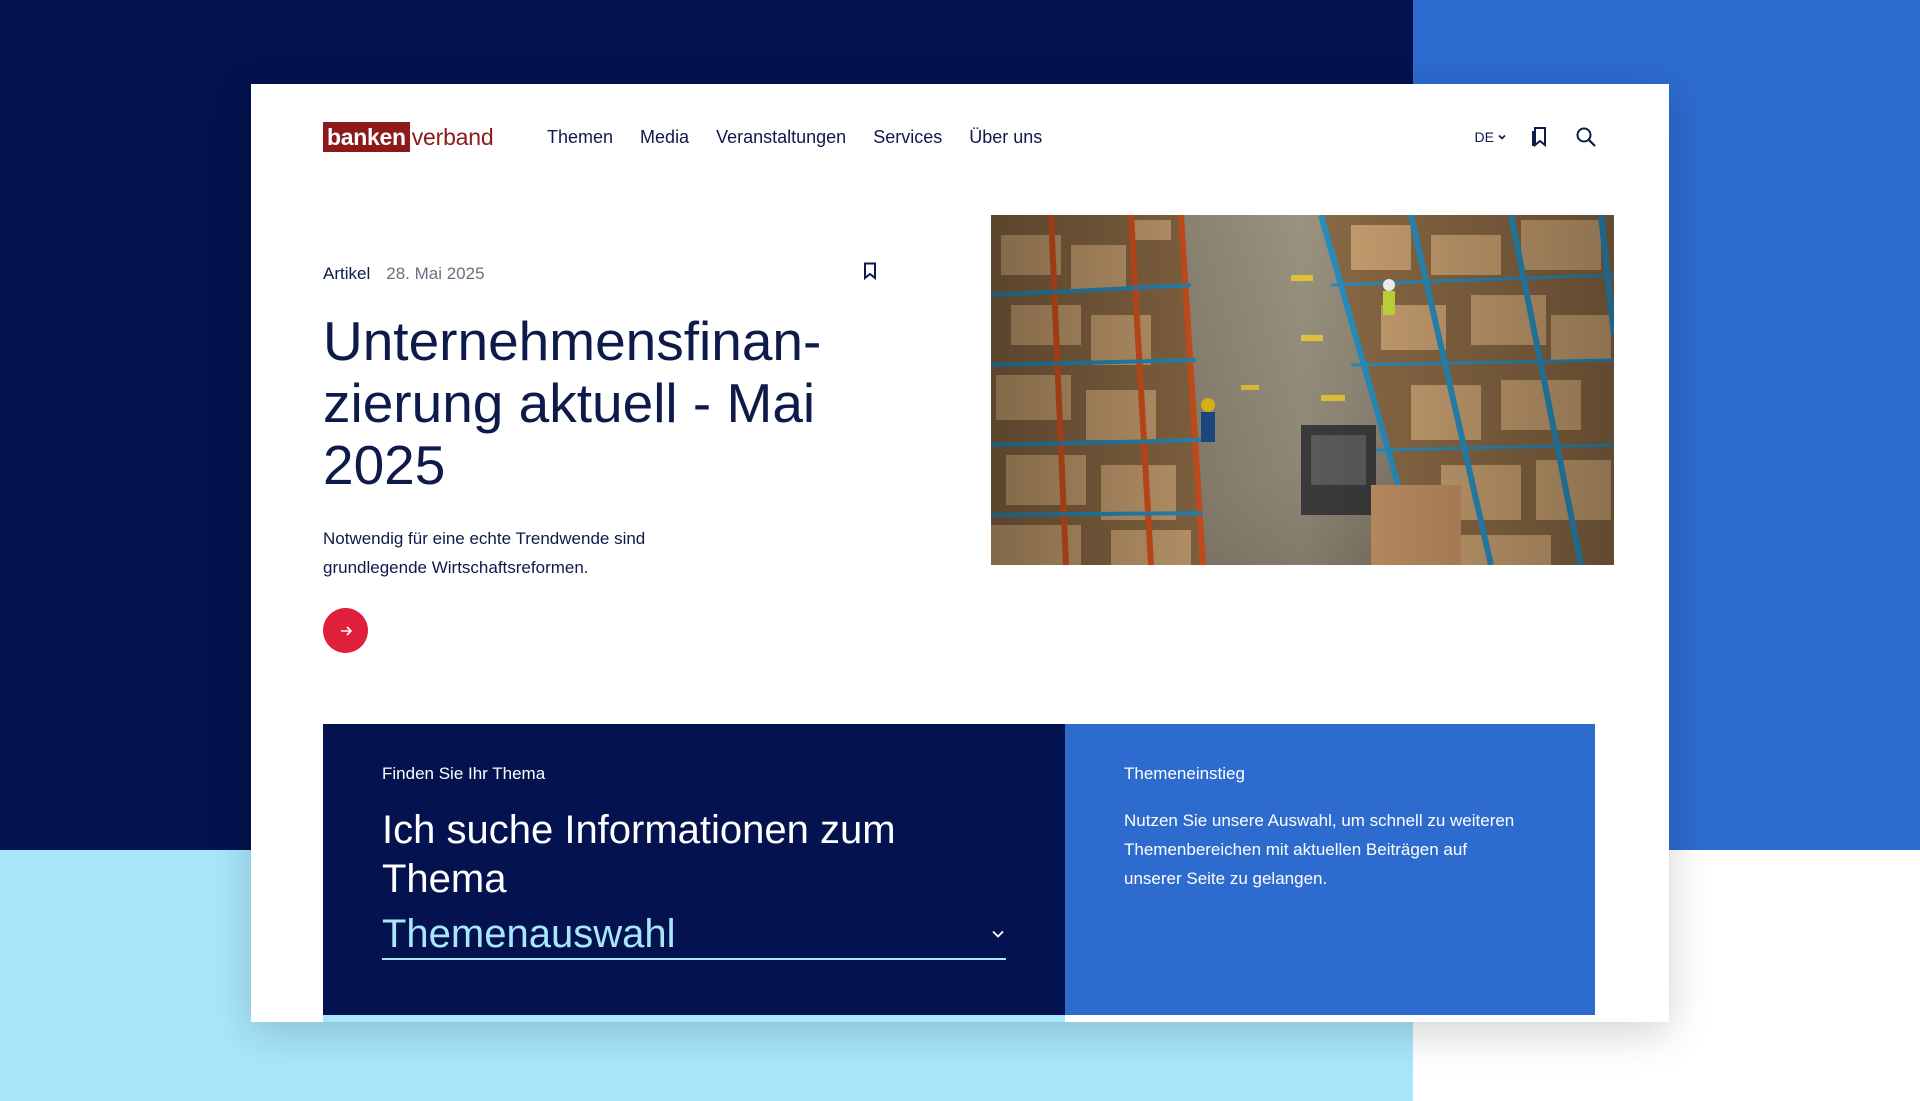  I want to click on nav-item-ueber-uns: Über uns, so click(1005, 137).